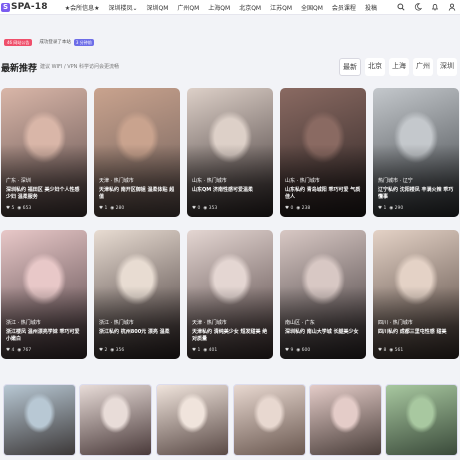 The width and height of the screenshot is (460, 460). I want to click on logo-badge: S, so click(5, 7).